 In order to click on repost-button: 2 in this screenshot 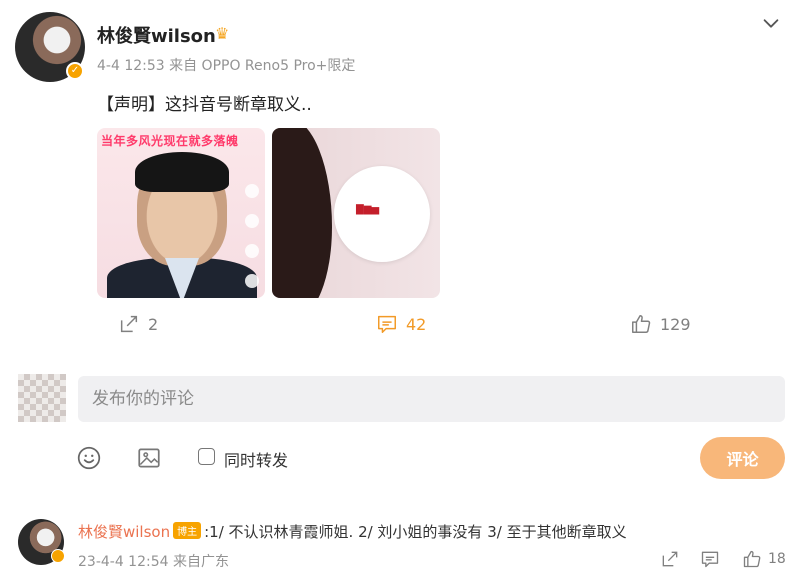, I will do `click(138, 324)`.